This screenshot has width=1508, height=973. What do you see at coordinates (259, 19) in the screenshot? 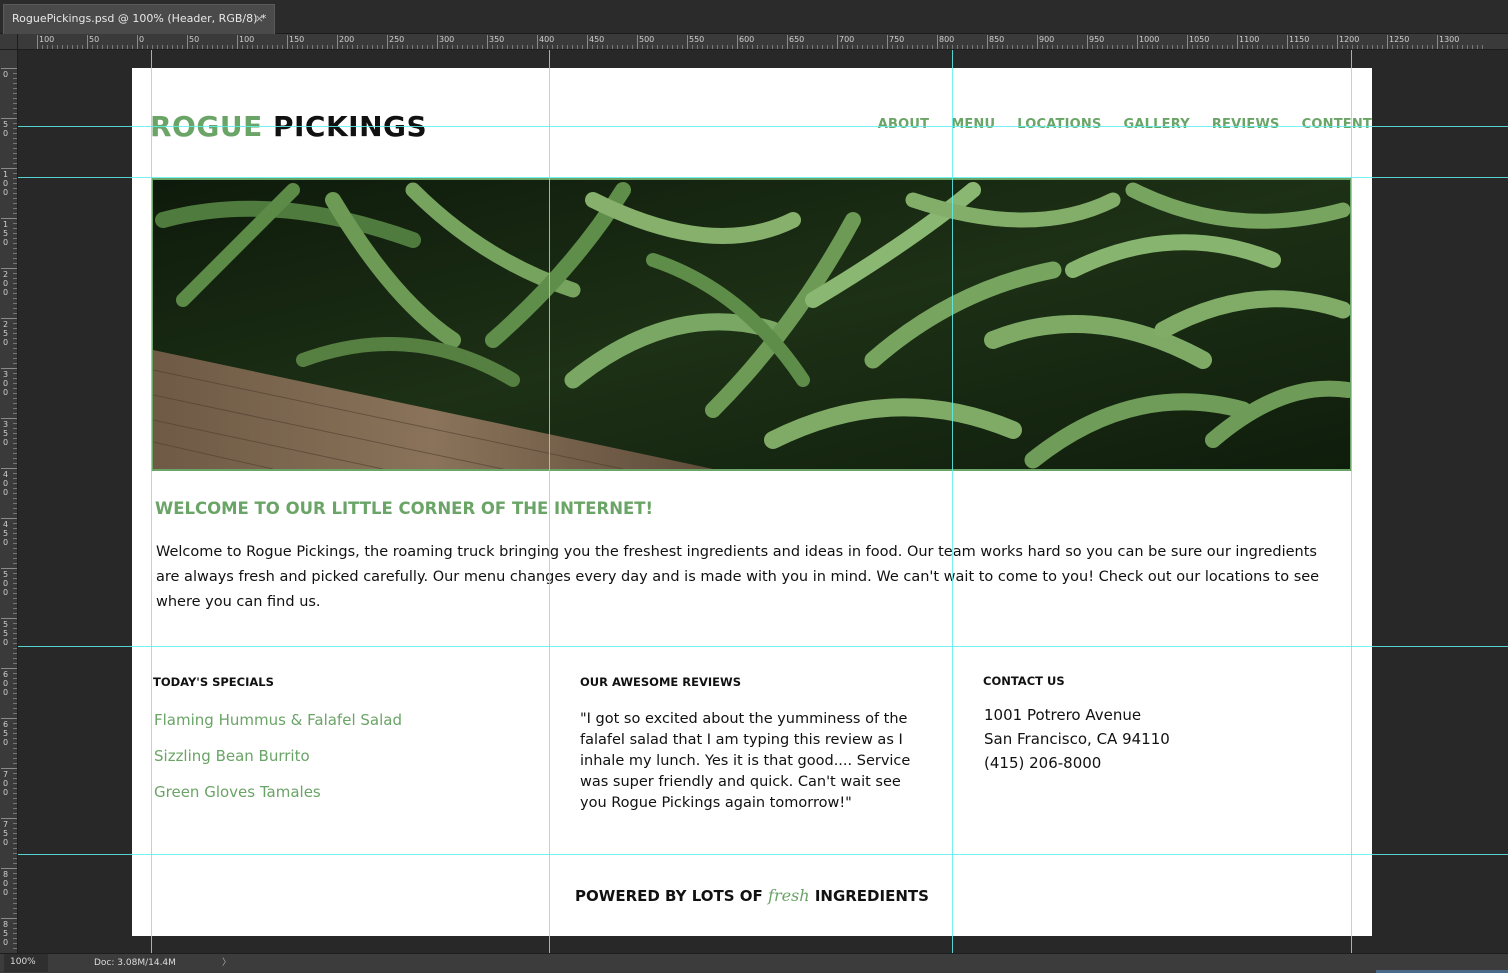
I see `close-tab-icon: ×` at bounding box center [259, 19].